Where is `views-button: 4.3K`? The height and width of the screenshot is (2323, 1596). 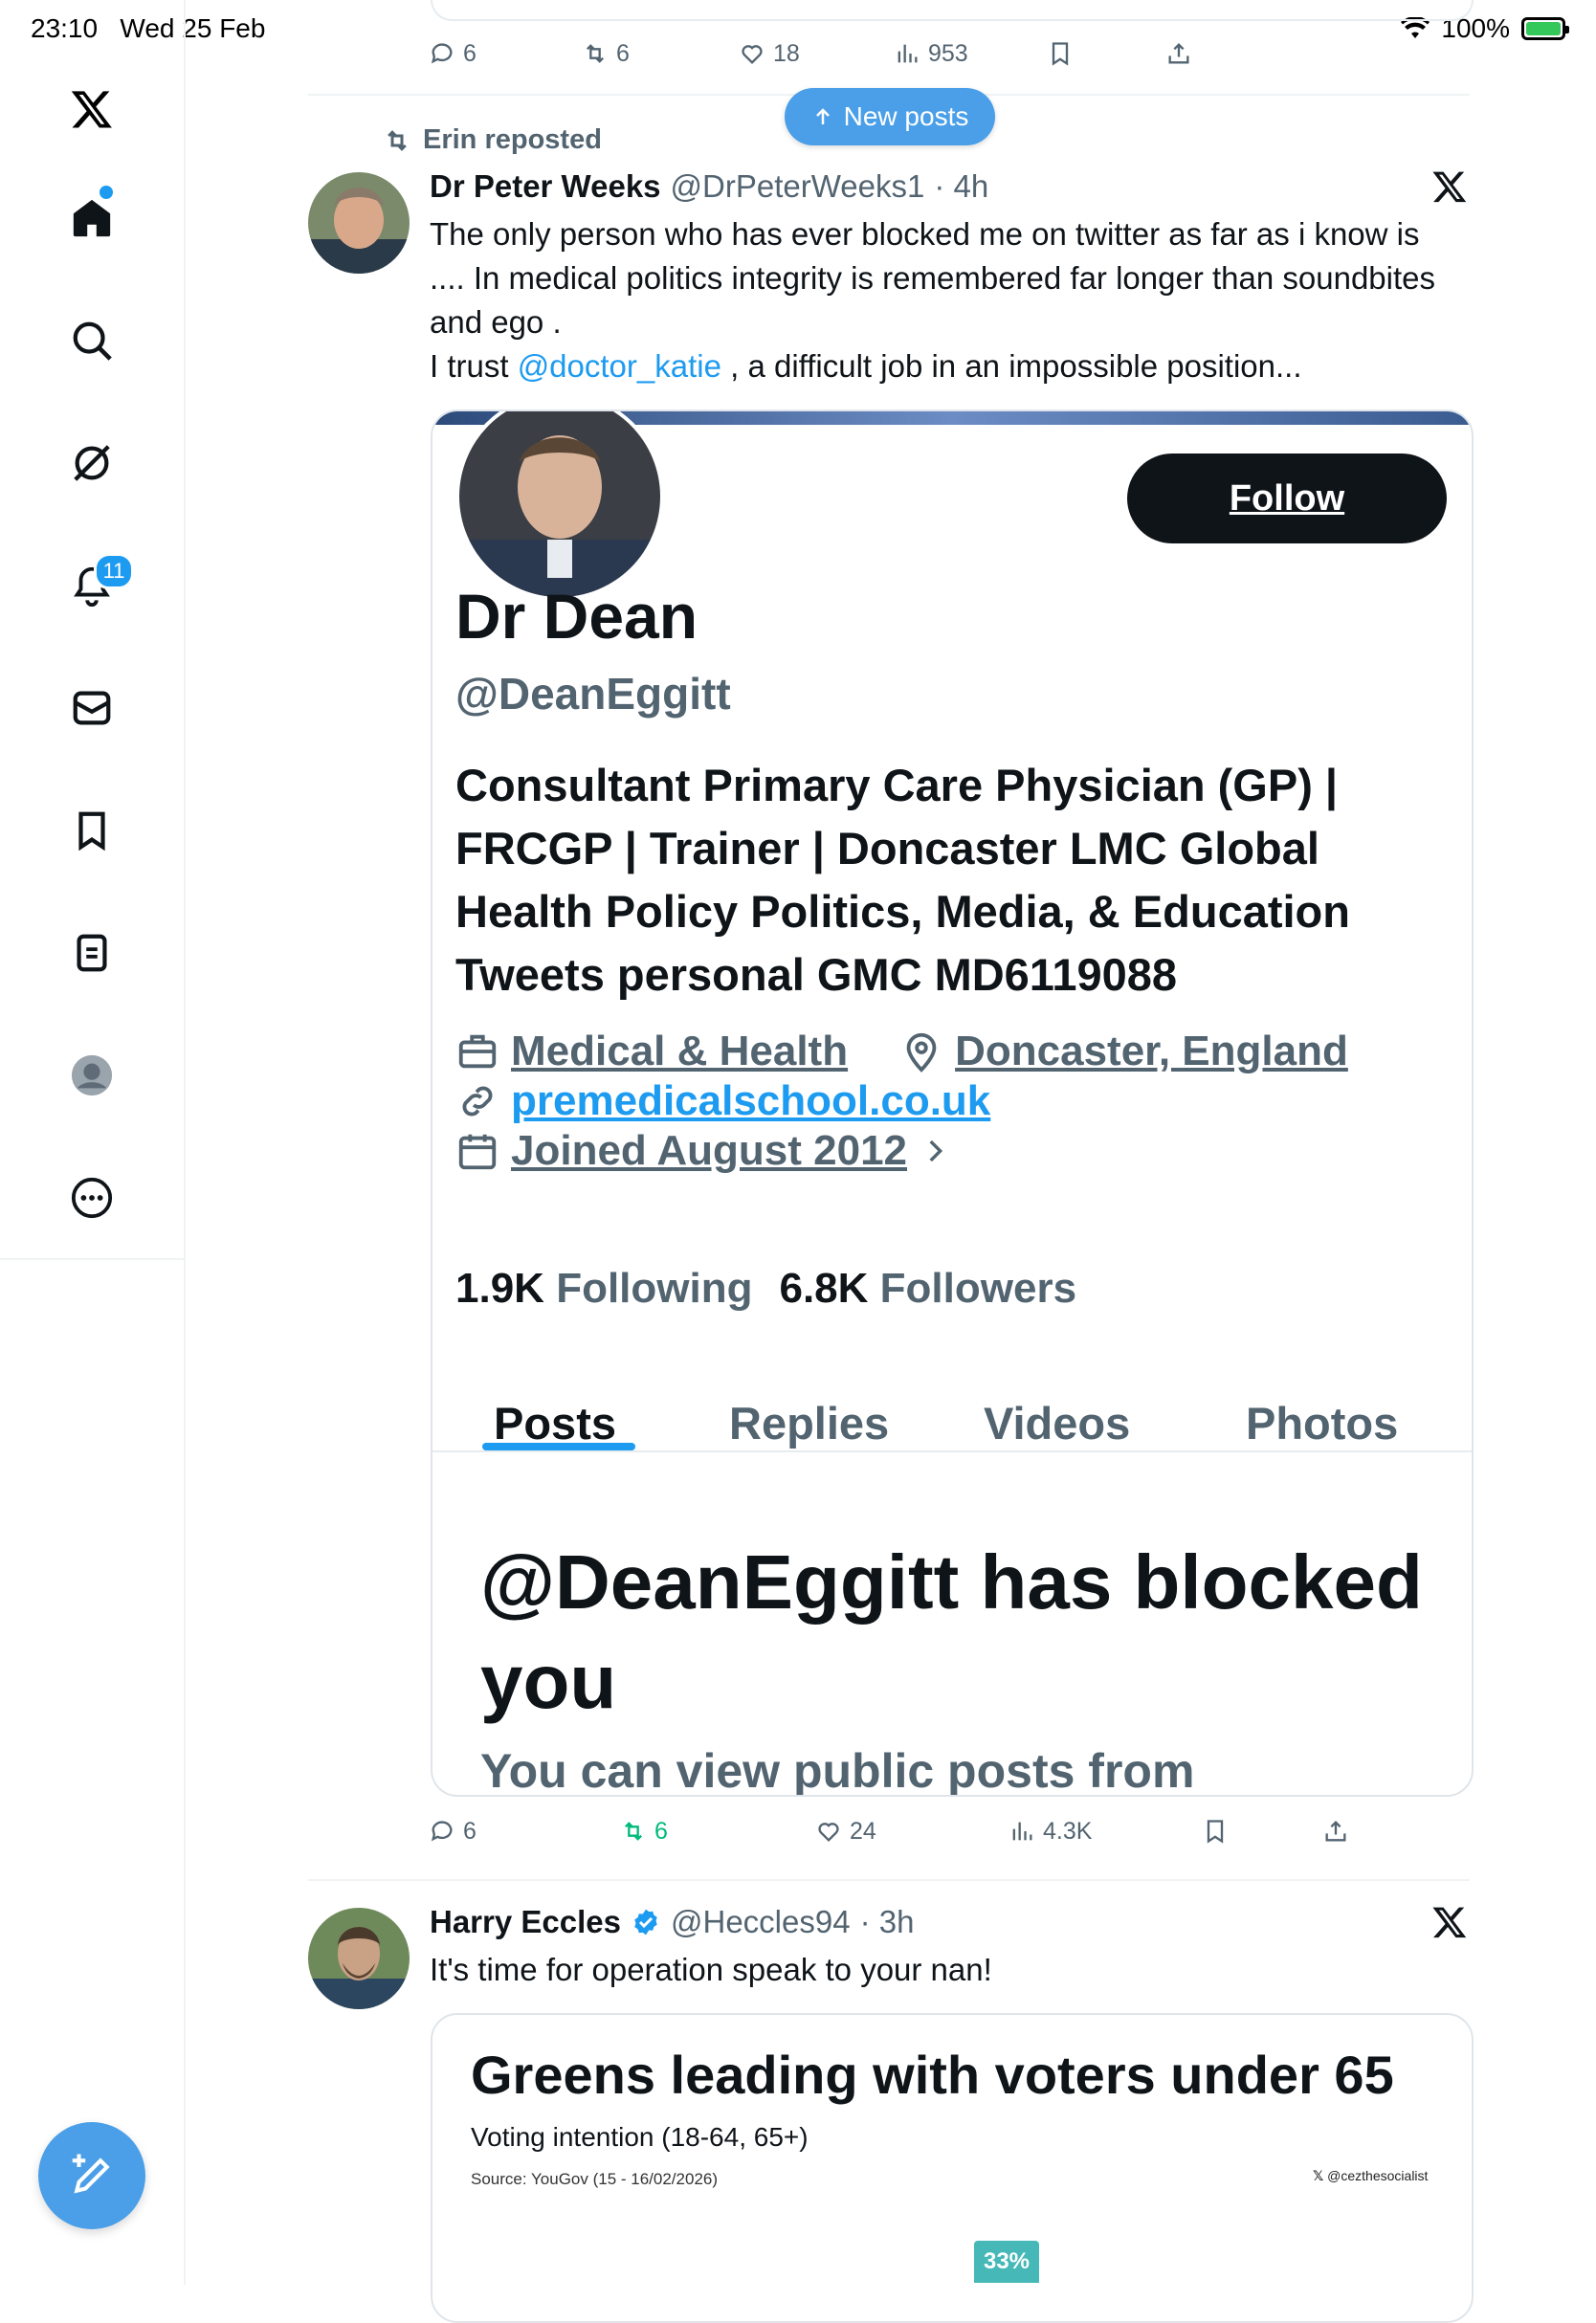
views-button: 4.3K is located at coordinates (1051, 1832).